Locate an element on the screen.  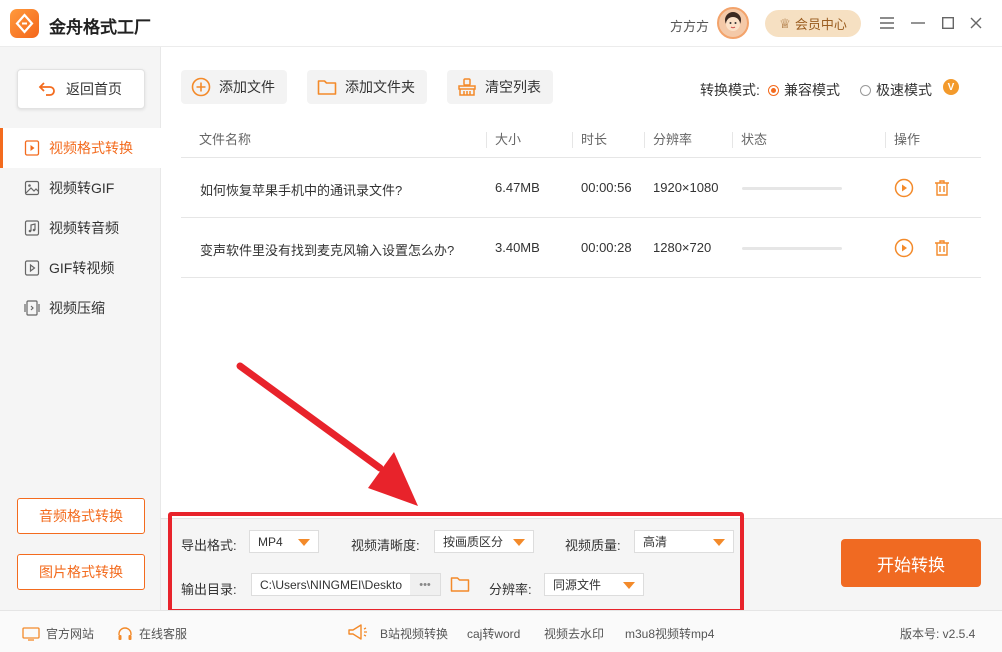
column-header-status: 状态 is located at coordinates (749, 140).